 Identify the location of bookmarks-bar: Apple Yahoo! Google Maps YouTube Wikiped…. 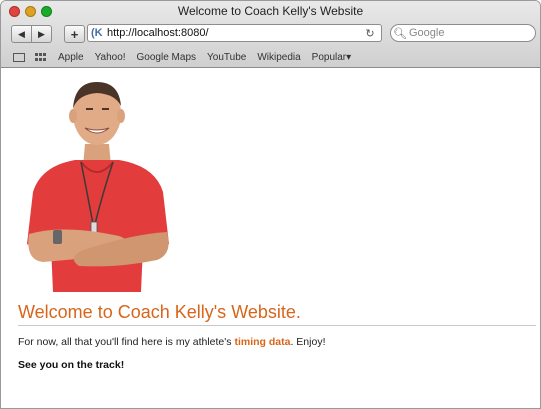
(270, 57).